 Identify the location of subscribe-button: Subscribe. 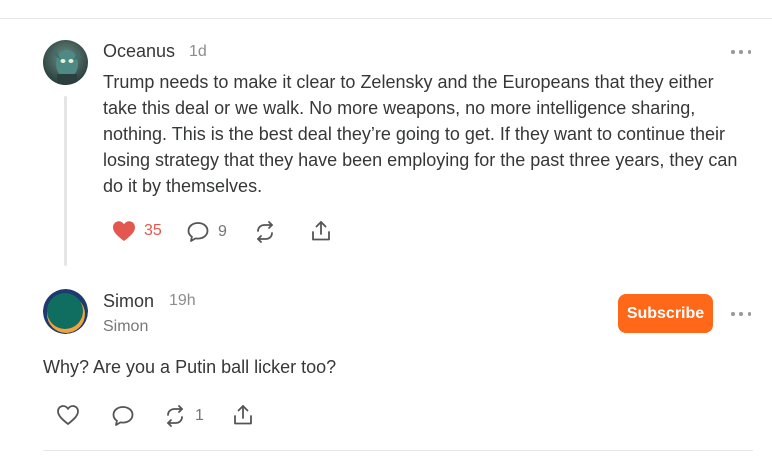
(665, 313).